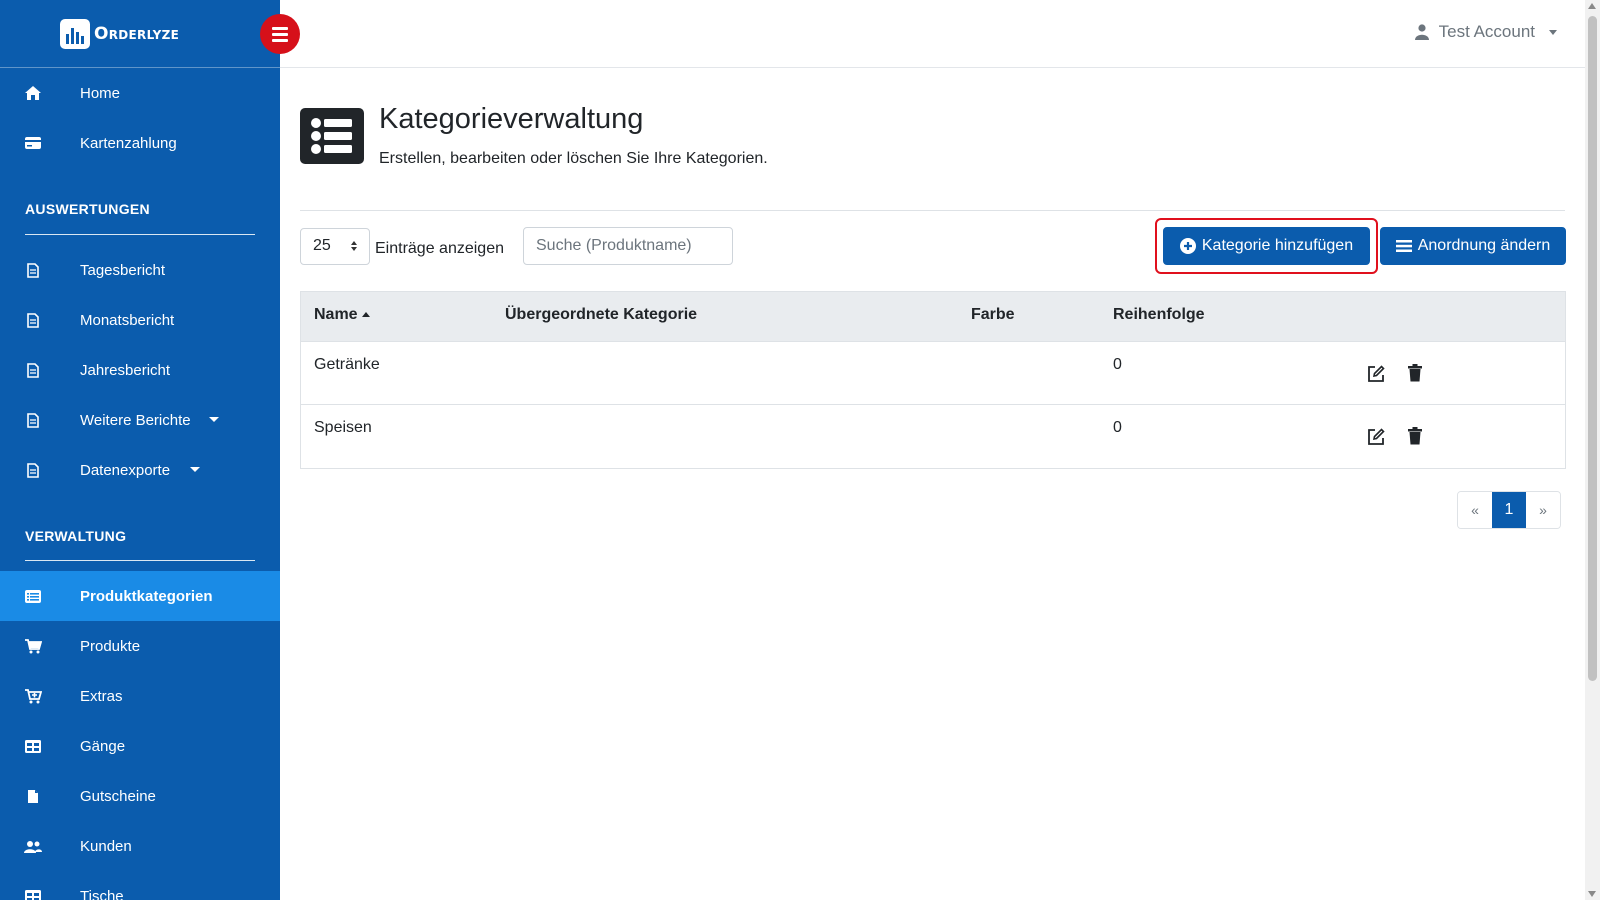 This screenshot has width=1600, height=900. What do you see at coordinates (140, 846) in the screenshot?
I see `sidebar-item-kunden: Kunden` at bounding box center [140, 846].